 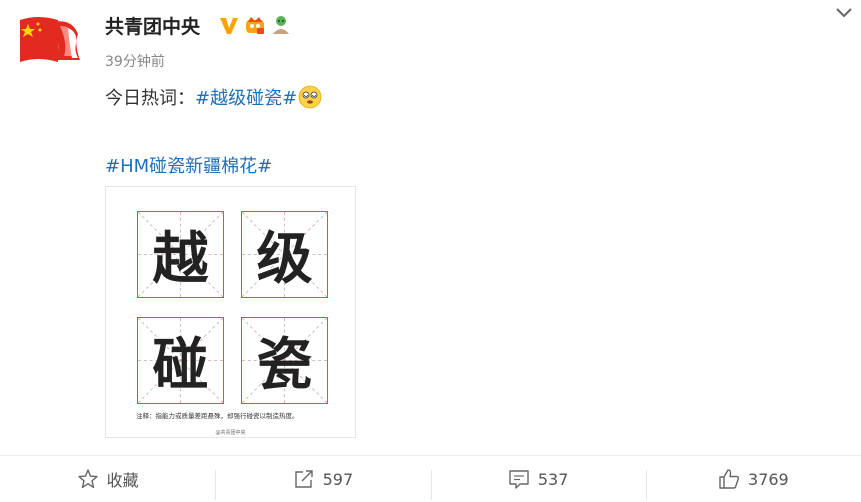 I want to click on char-cell: 级, so click(x=284, y=254).